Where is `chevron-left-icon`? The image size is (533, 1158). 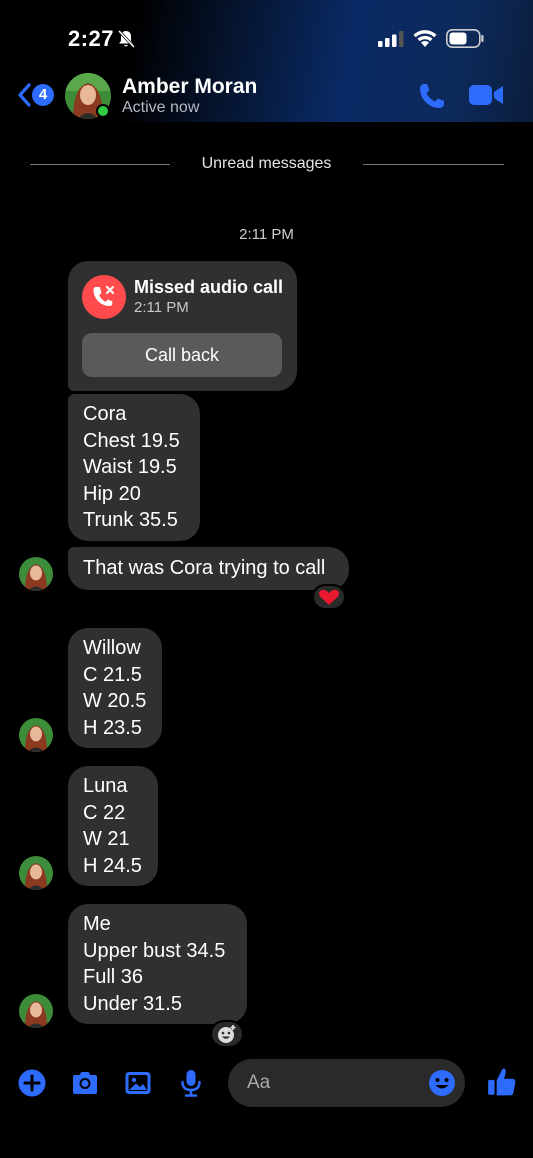 chevron-left-icon is located at coordinates (24, 95).